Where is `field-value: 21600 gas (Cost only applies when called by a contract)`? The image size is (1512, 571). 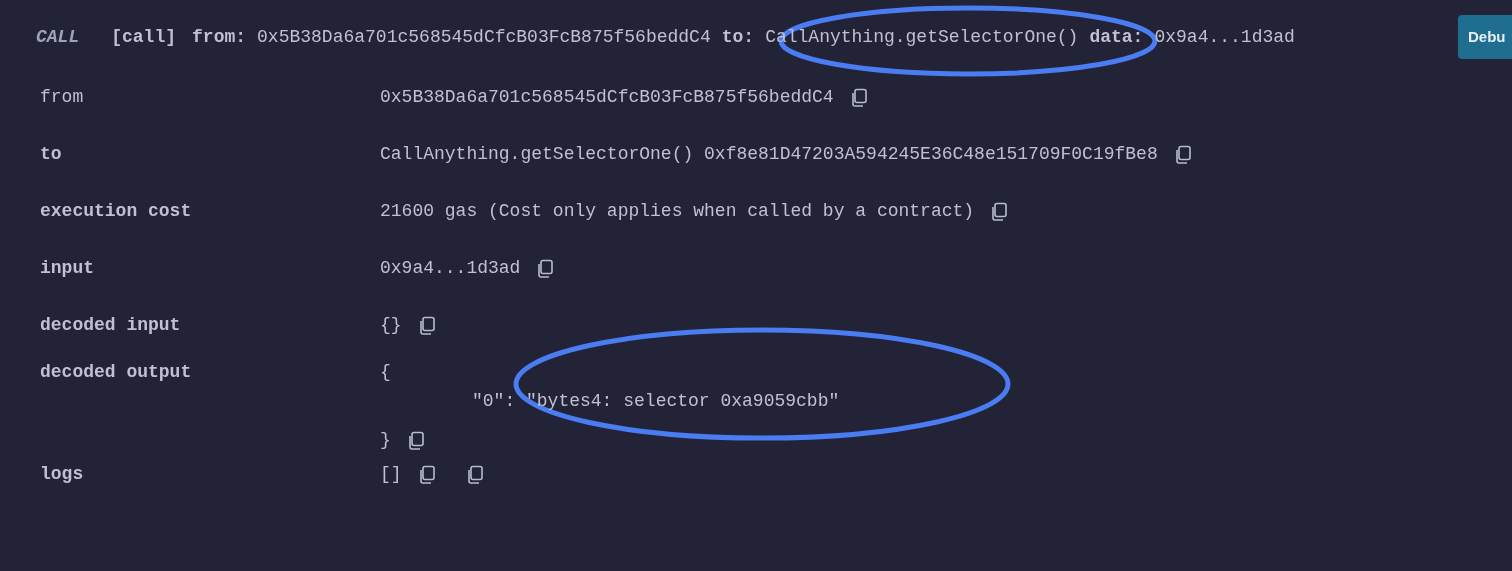 field-value: 21600 gas (Cost only applies when called by a contract) is located at coordinates (677, 211).